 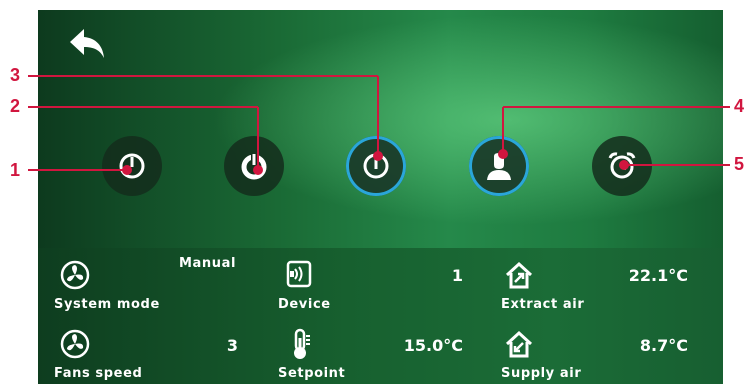 I want to click on extract-air-value: 22.1°C, so click(x=658, y=275).